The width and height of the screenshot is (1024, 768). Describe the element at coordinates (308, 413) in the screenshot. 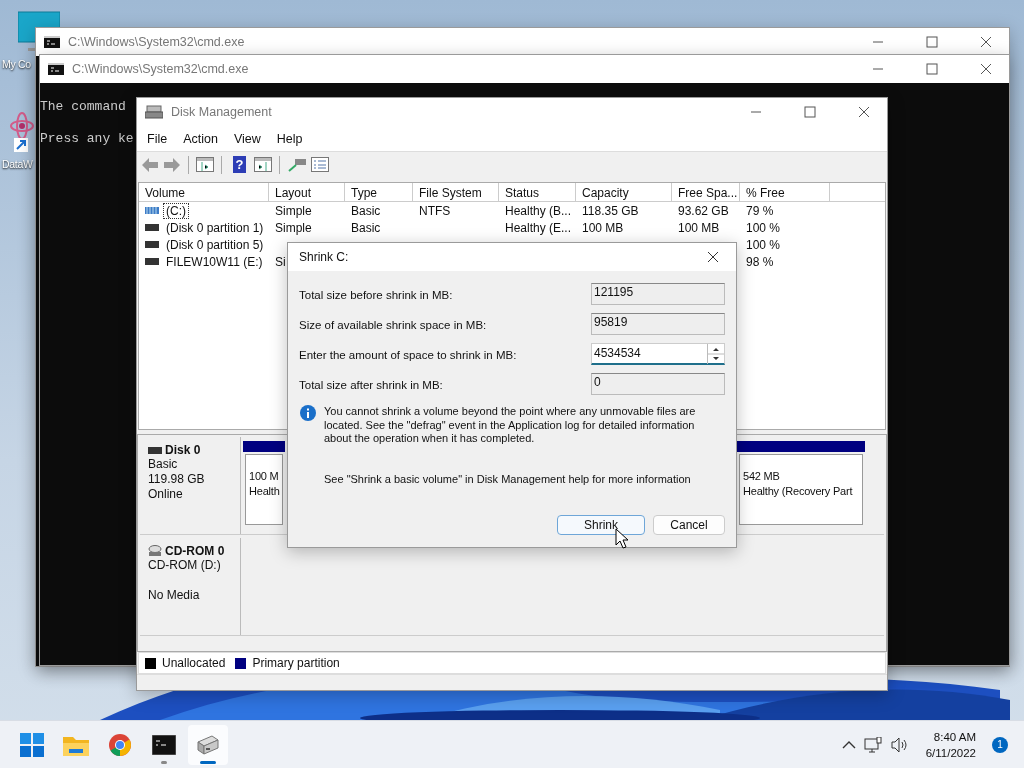

I see `info-icon` at that location.